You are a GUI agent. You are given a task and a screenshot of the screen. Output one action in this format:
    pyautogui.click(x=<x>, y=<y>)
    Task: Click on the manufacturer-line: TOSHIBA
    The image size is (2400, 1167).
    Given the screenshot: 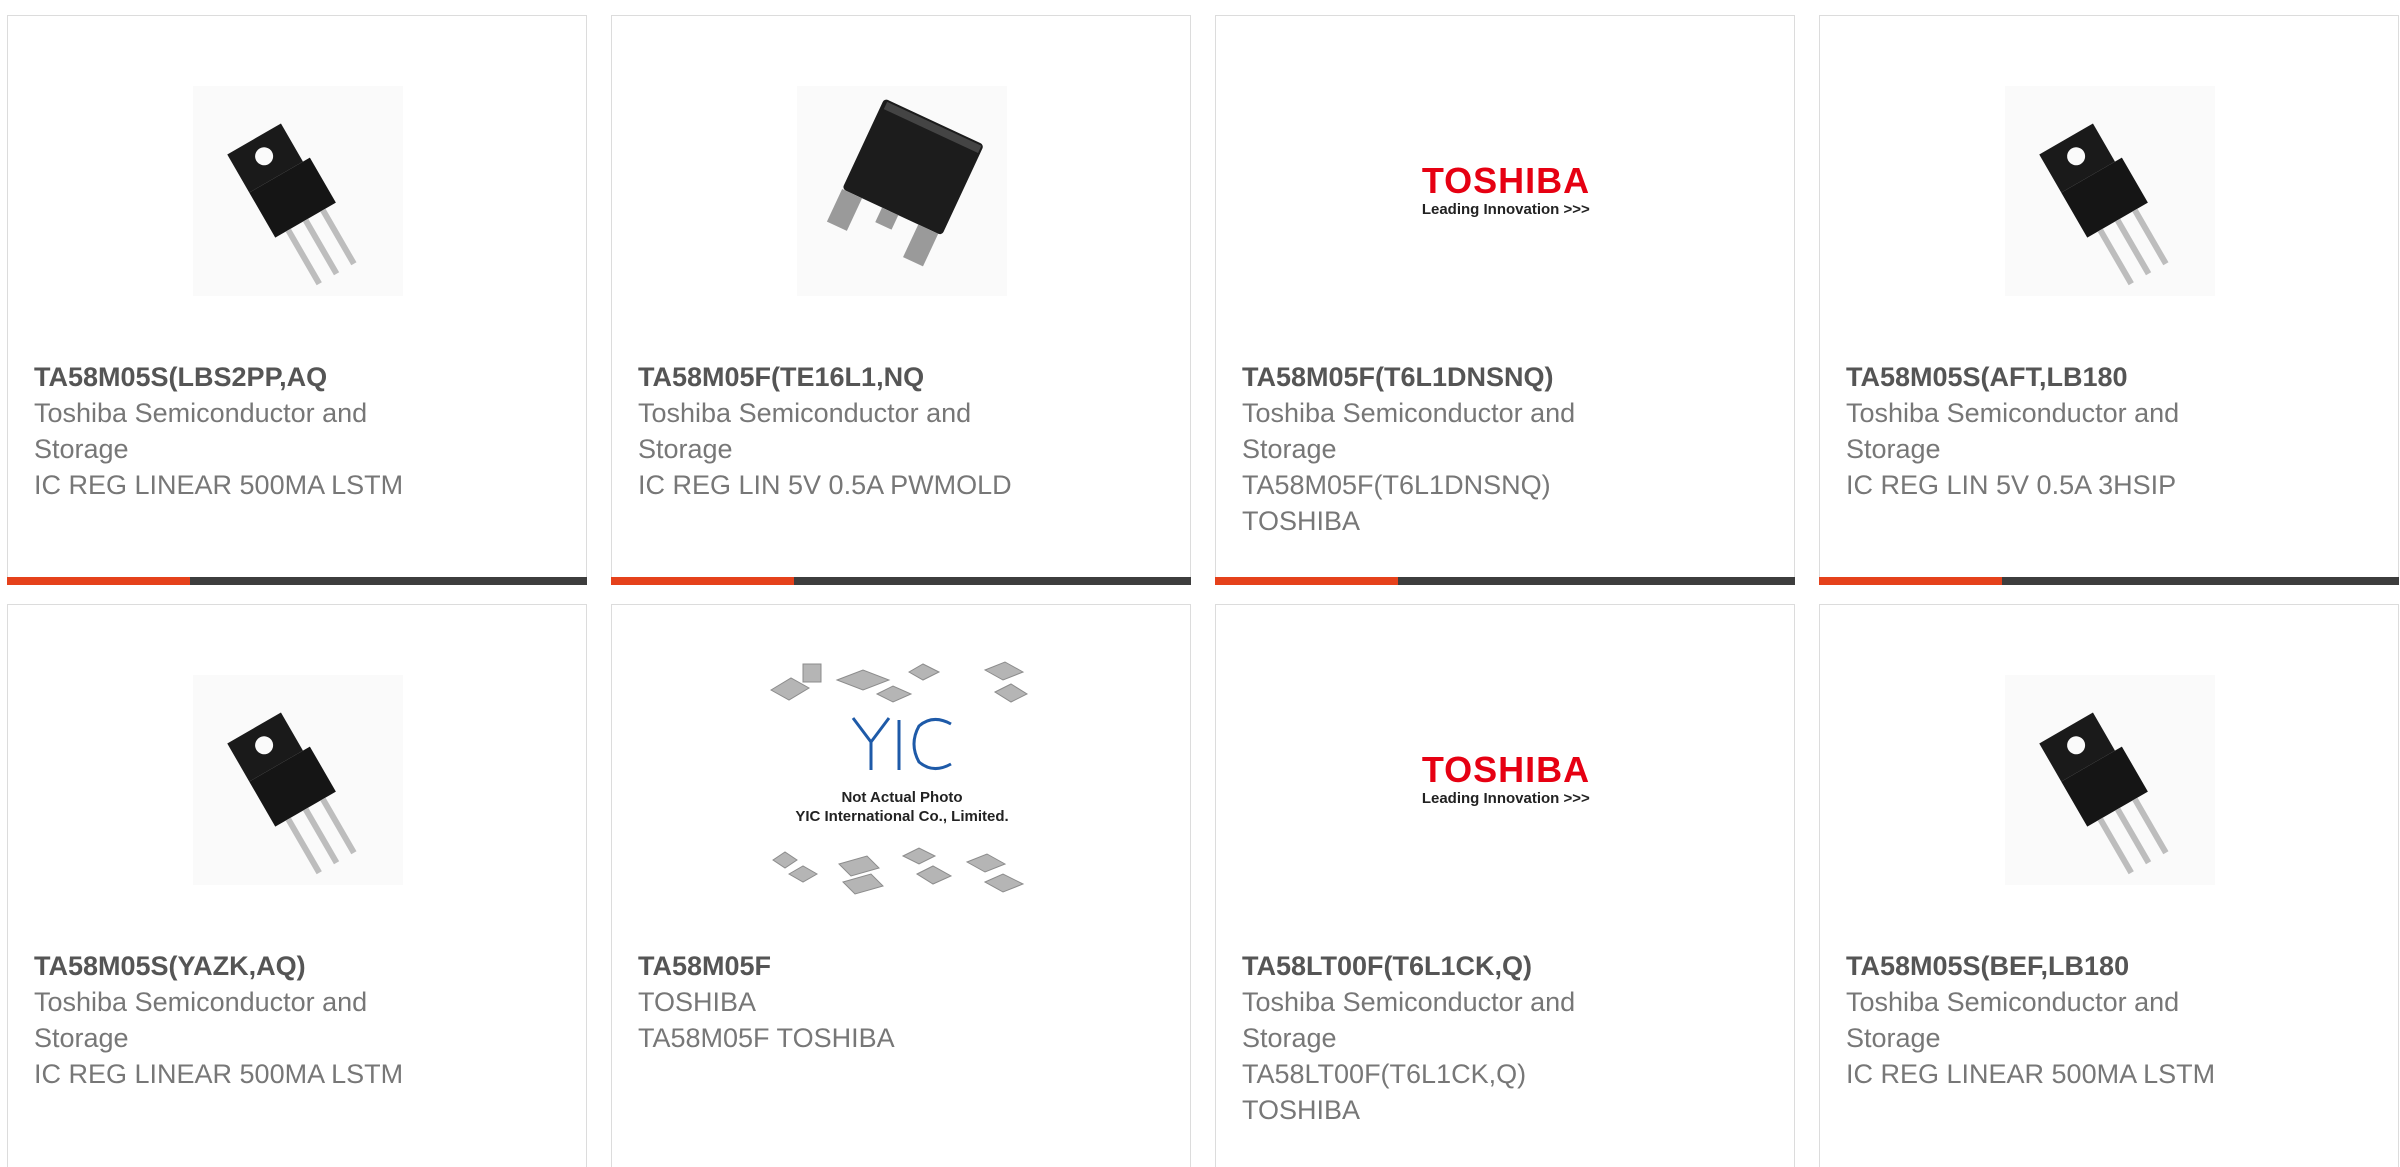 What is the action you would take?
    pyautogui.click(x=697, y=1002)
    